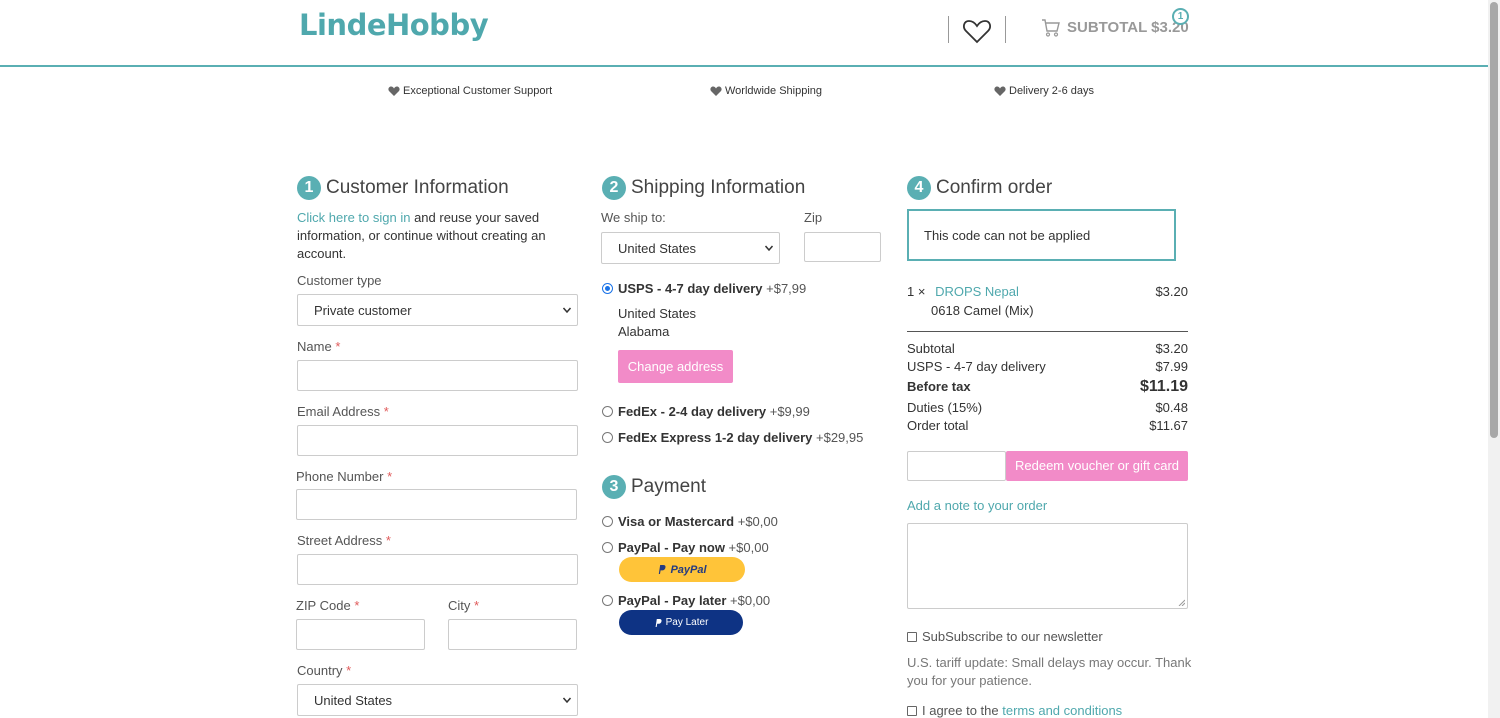 The image size is (1500, 718). What do you see at coordinates (512, 634) in the screenshot?
I see `city-input` at bounding box center [512, 634].